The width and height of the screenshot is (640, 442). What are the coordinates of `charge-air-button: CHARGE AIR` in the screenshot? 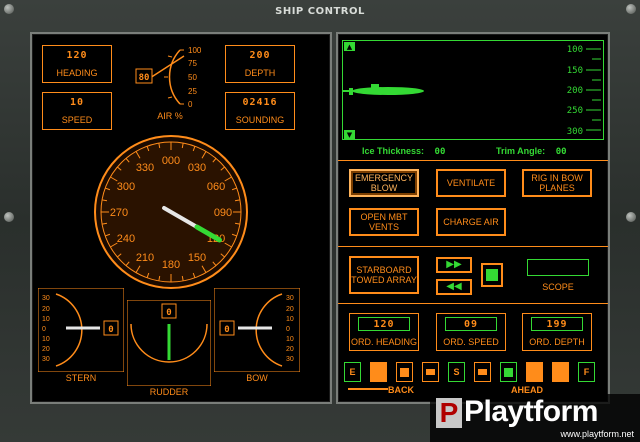 It's located at (471, 222).